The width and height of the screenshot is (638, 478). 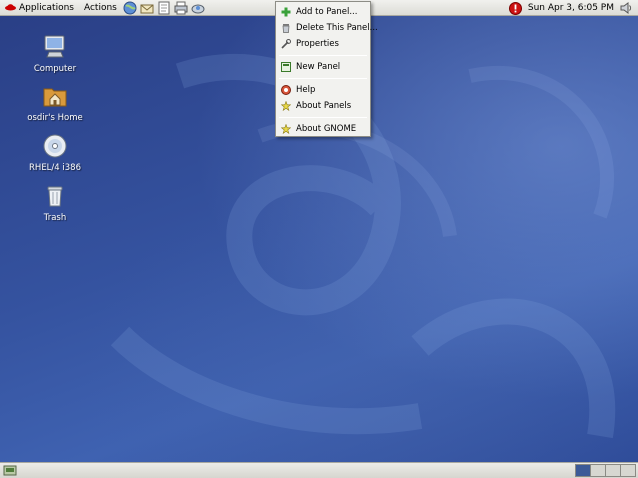 I want to click on network-icon, so click(x=198, y=8).